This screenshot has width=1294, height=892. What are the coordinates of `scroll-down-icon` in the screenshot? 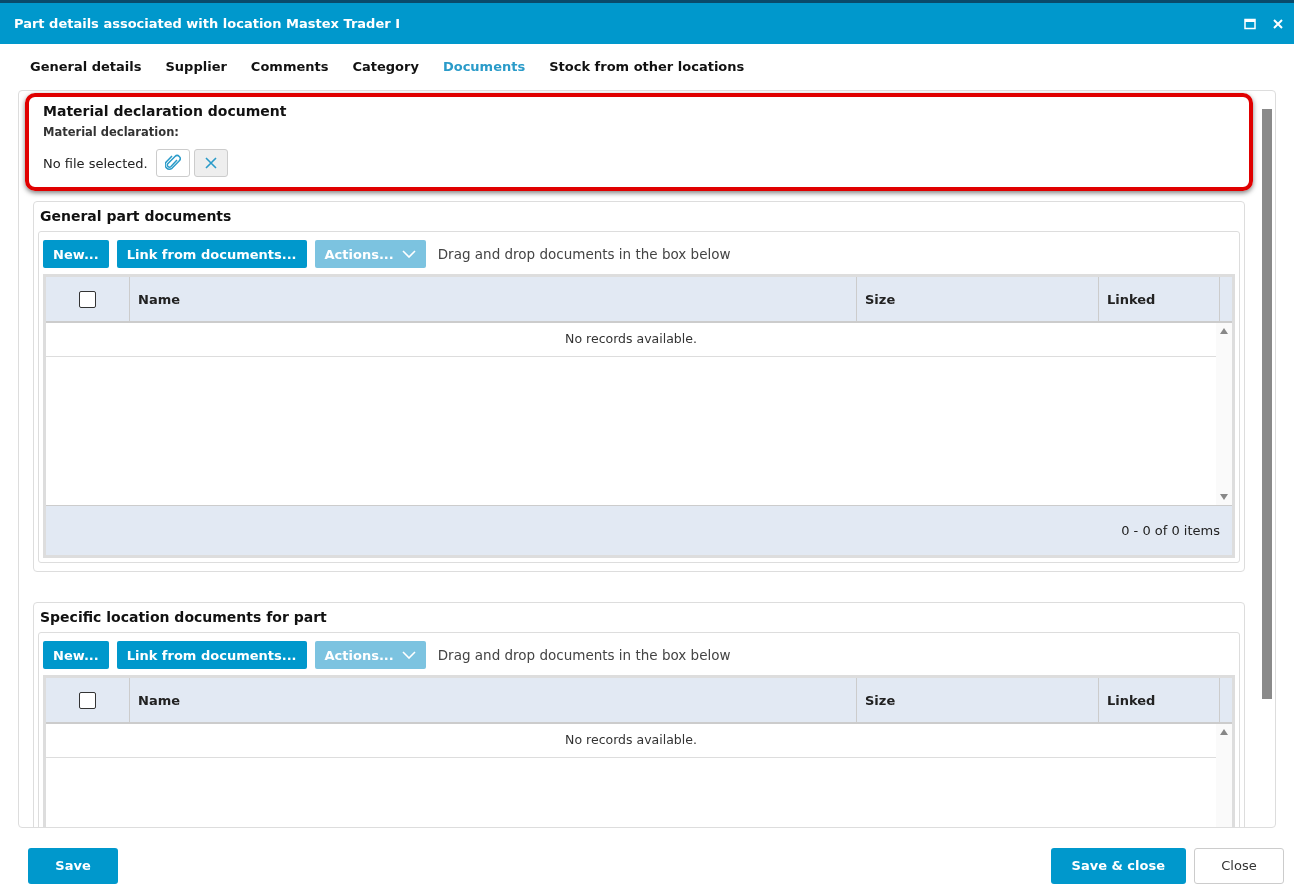 It's located at (1224, 497).